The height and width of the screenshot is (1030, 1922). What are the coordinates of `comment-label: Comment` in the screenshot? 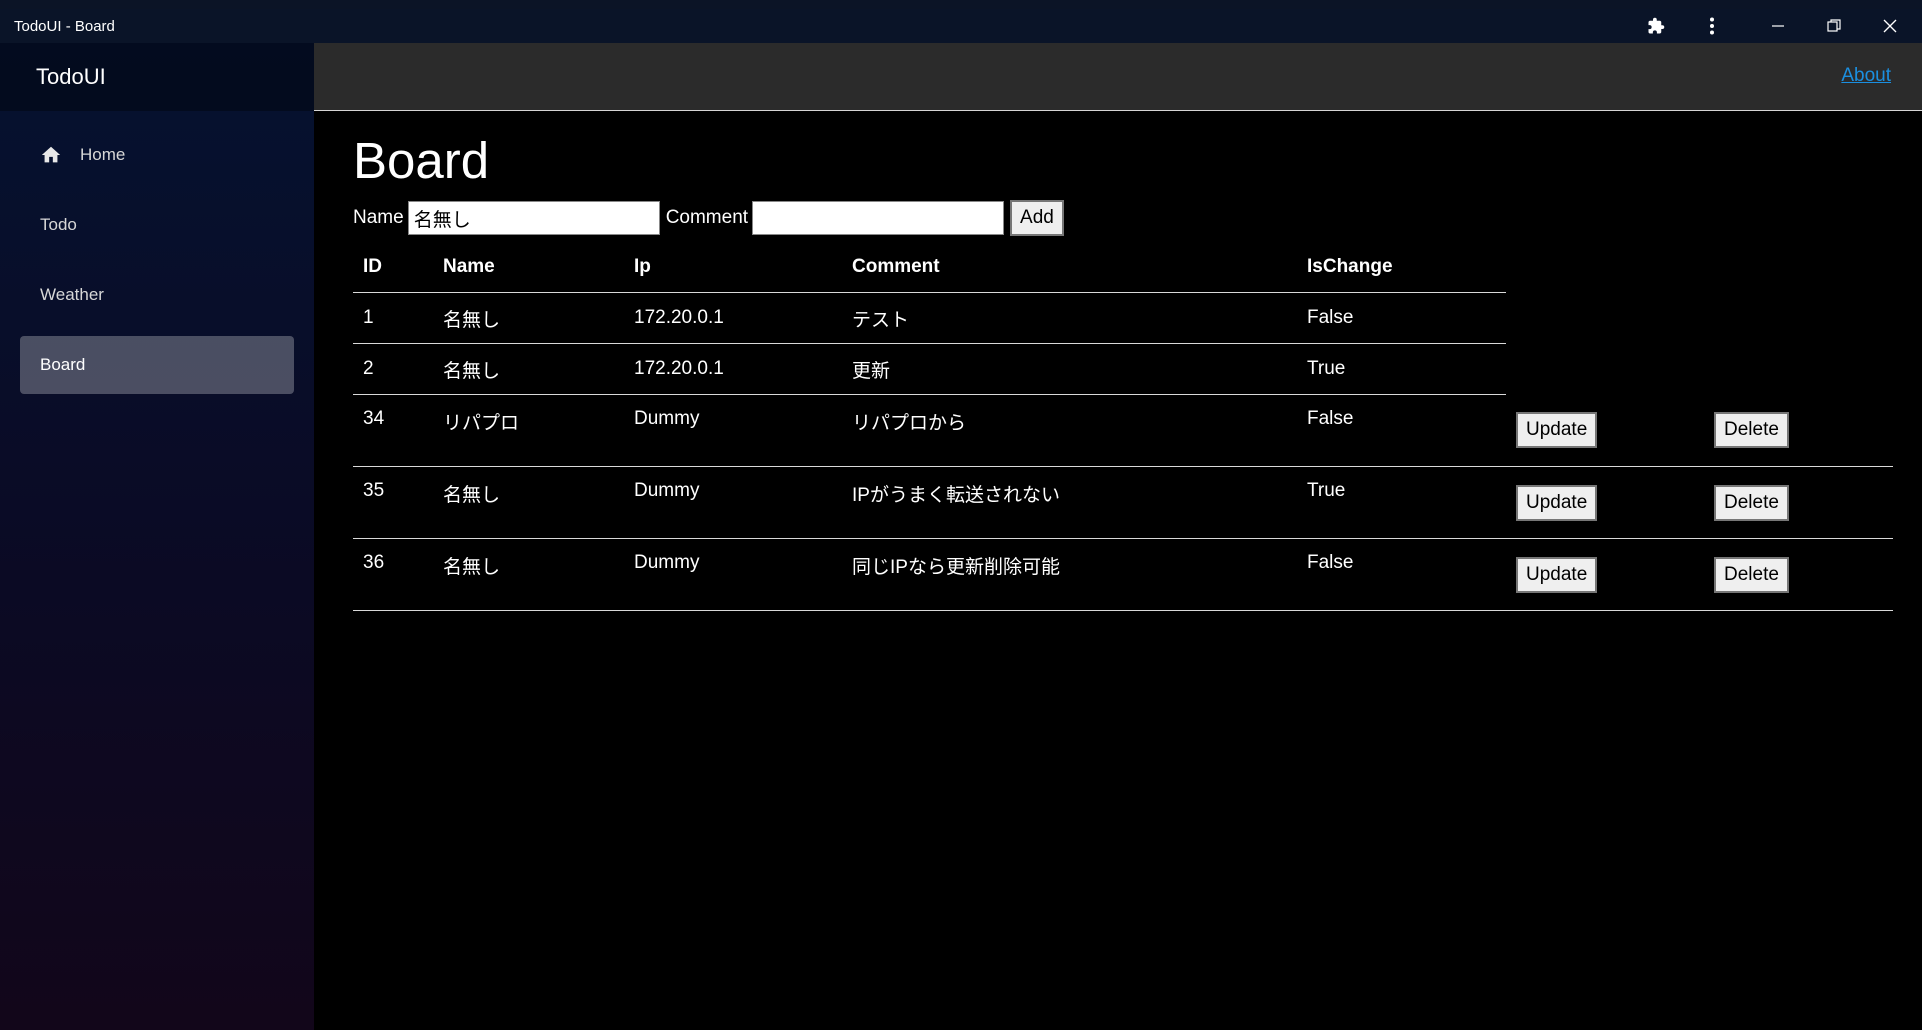 It's located at (707, 217).